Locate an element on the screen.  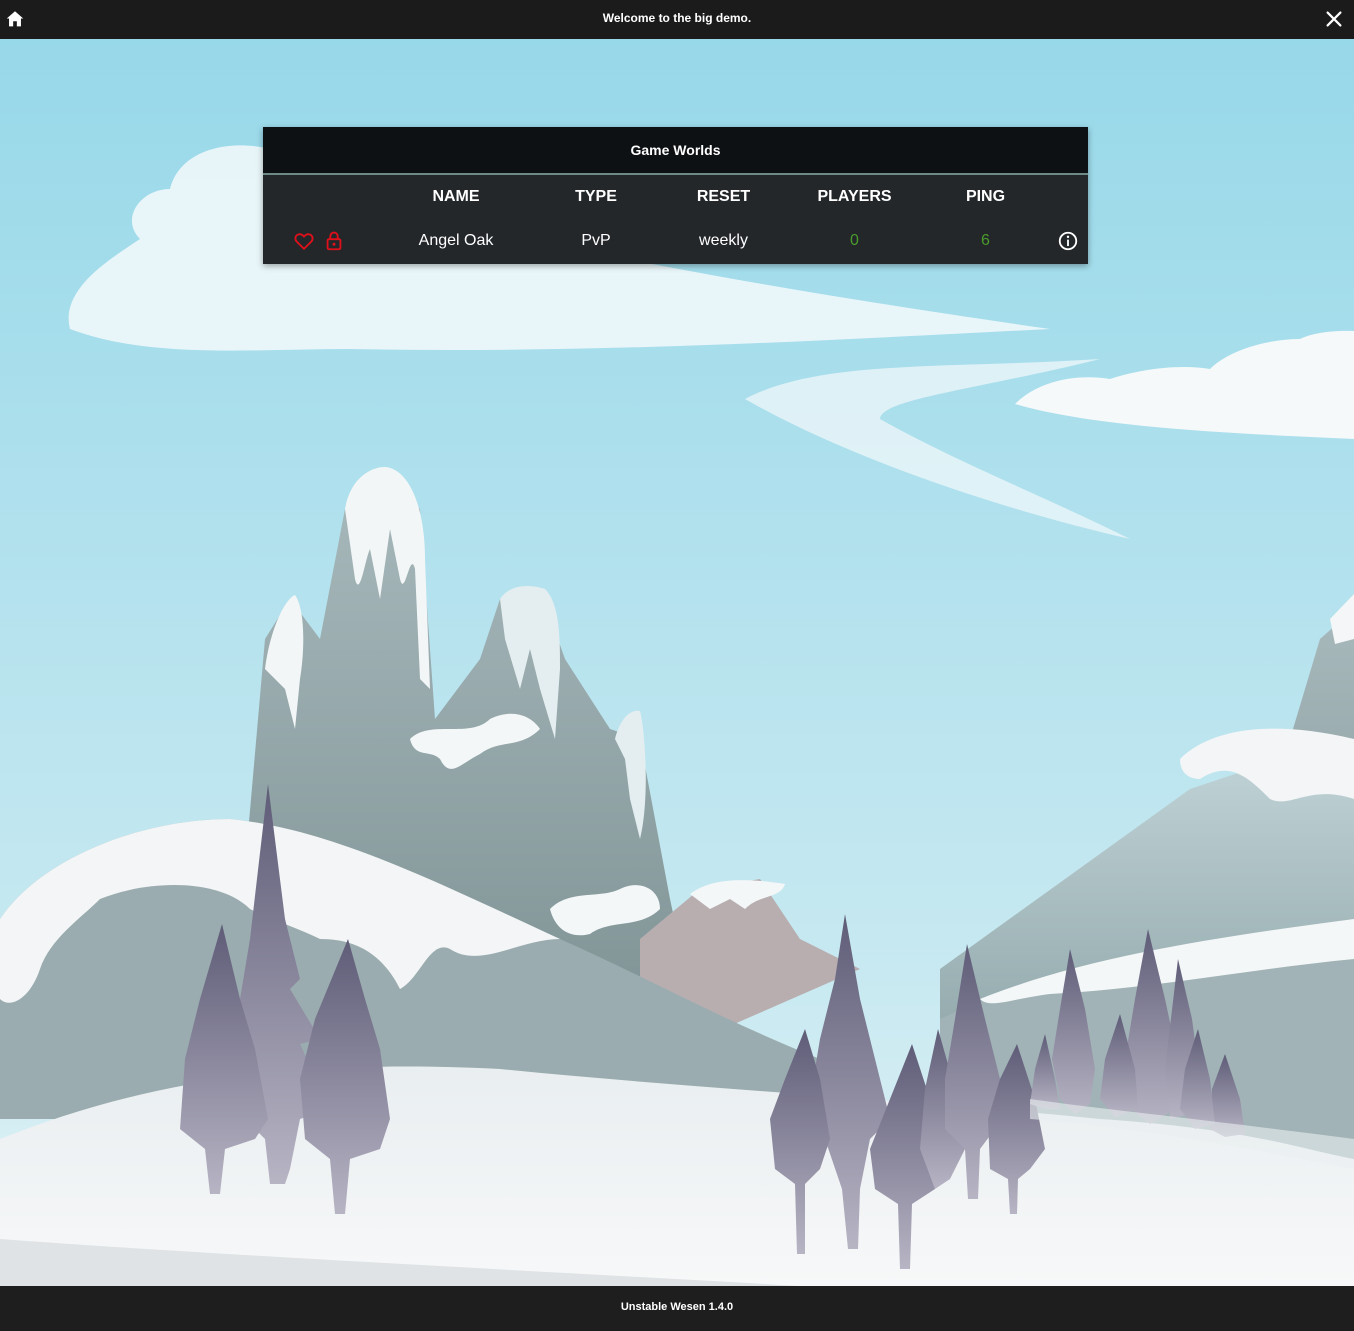
info-icon is located at coordinates (1068, 241).